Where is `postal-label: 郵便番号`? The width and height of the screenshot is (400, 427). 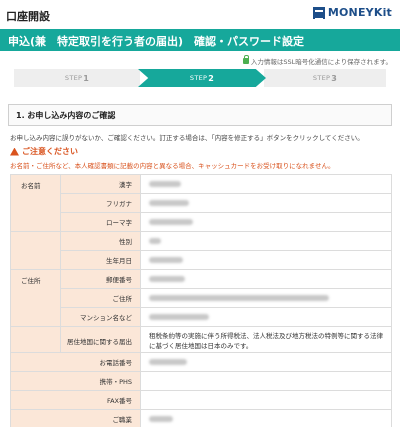 postal-label: 郵便番号 is located at coordinates (100, 279).